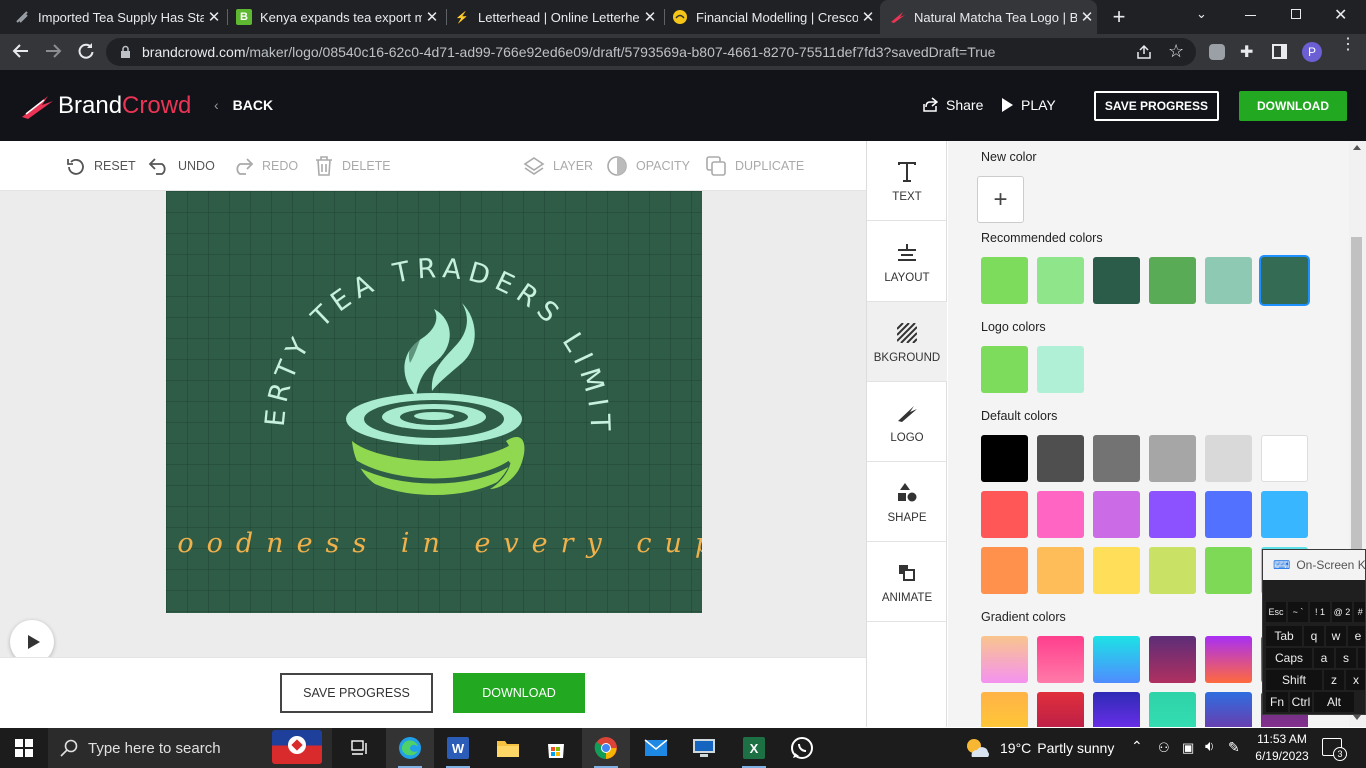 This screenshot has width=1366, height=768. I want to click on browser-tab: Financial Modelling | Cresco ✕, so click(775, 17).